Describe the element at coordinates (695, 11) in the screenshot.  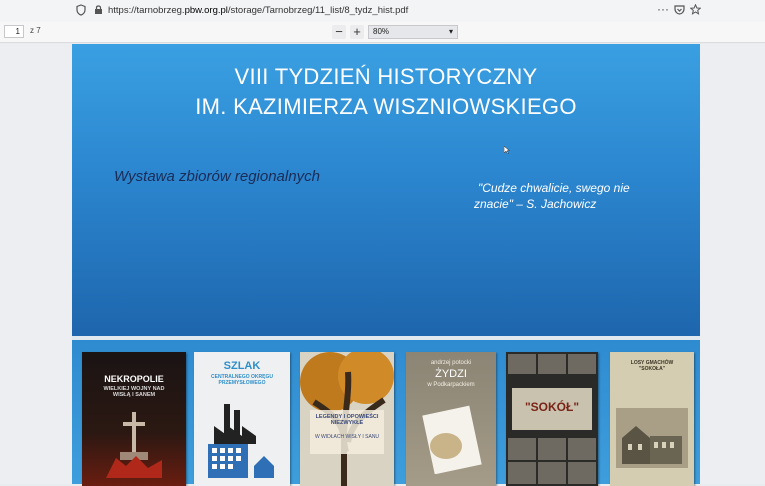
I see `bookmark-star-icon` at that location.